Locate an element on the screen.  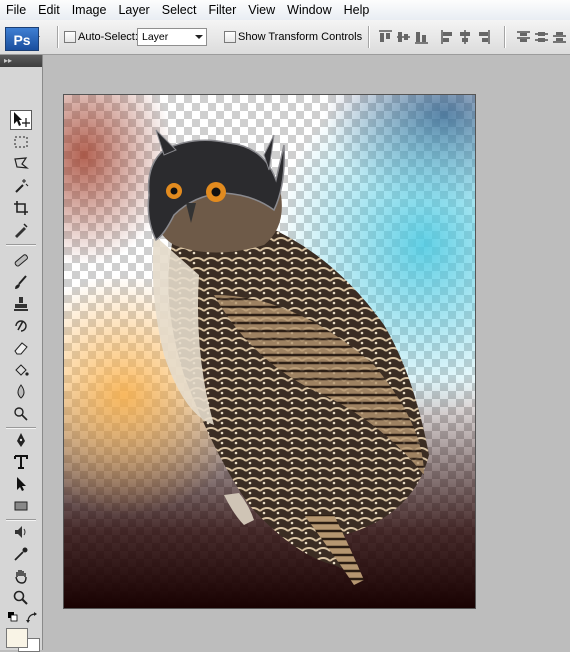
auto-select-value: Layer is located at coordinates (155, 37).